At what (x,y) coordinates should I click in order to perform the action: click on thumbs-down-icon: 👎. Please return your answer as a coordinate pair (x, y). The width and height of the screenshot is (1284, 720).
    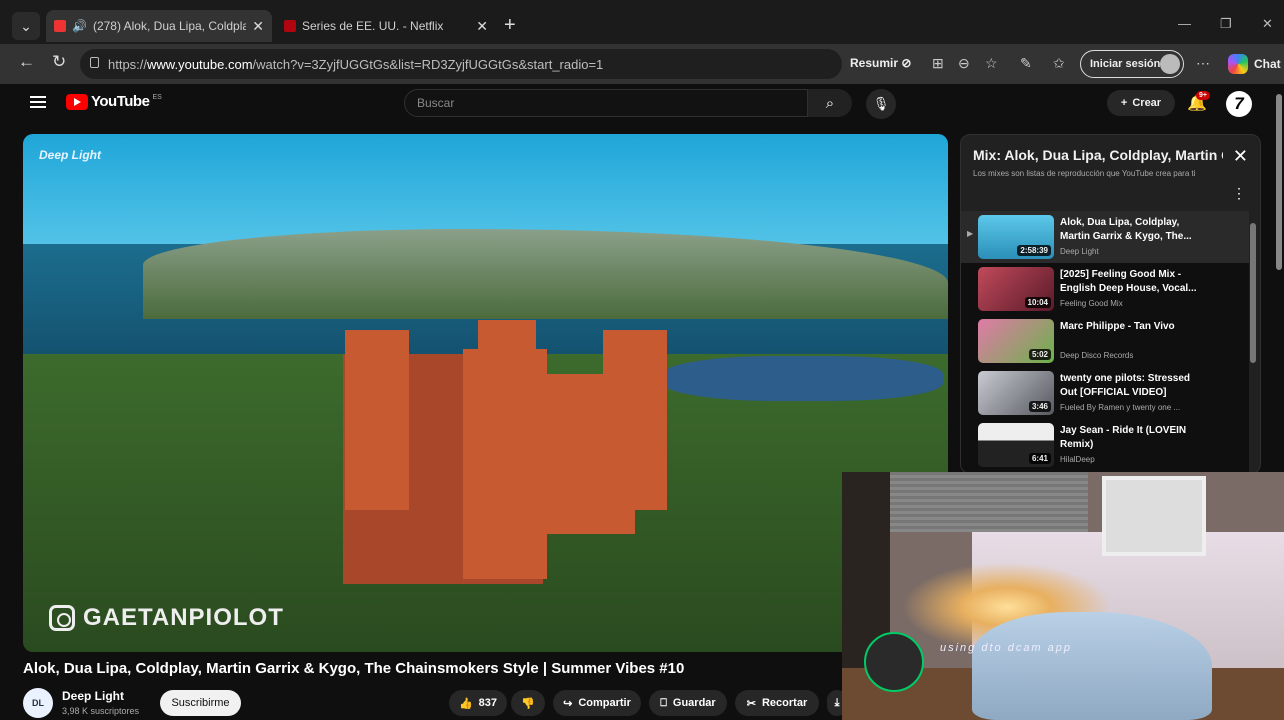
    Looking at the image, I should click on (528, 703).